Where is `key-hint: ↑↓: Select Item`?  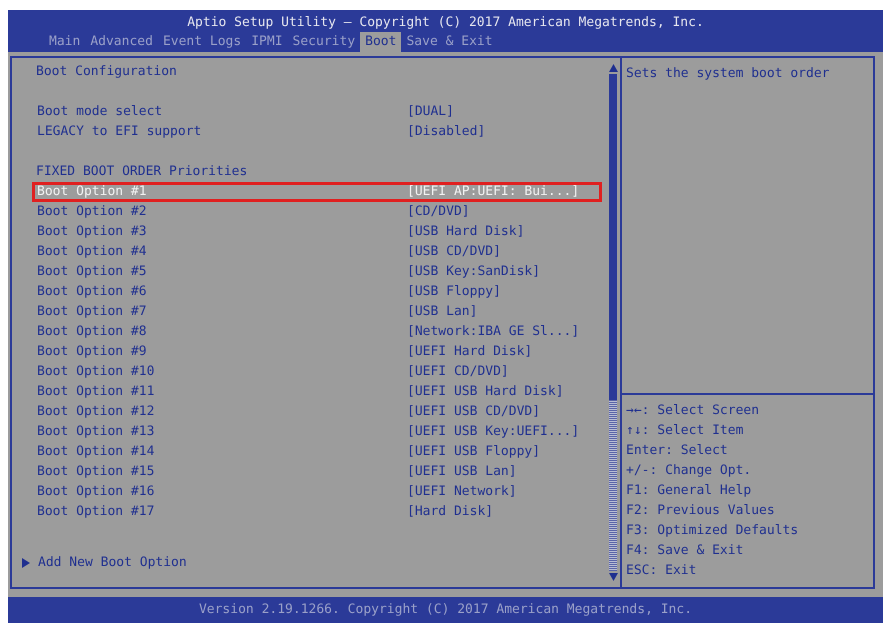 key-hint: ↑↓: Select Item is located at coordinates (685, 431).